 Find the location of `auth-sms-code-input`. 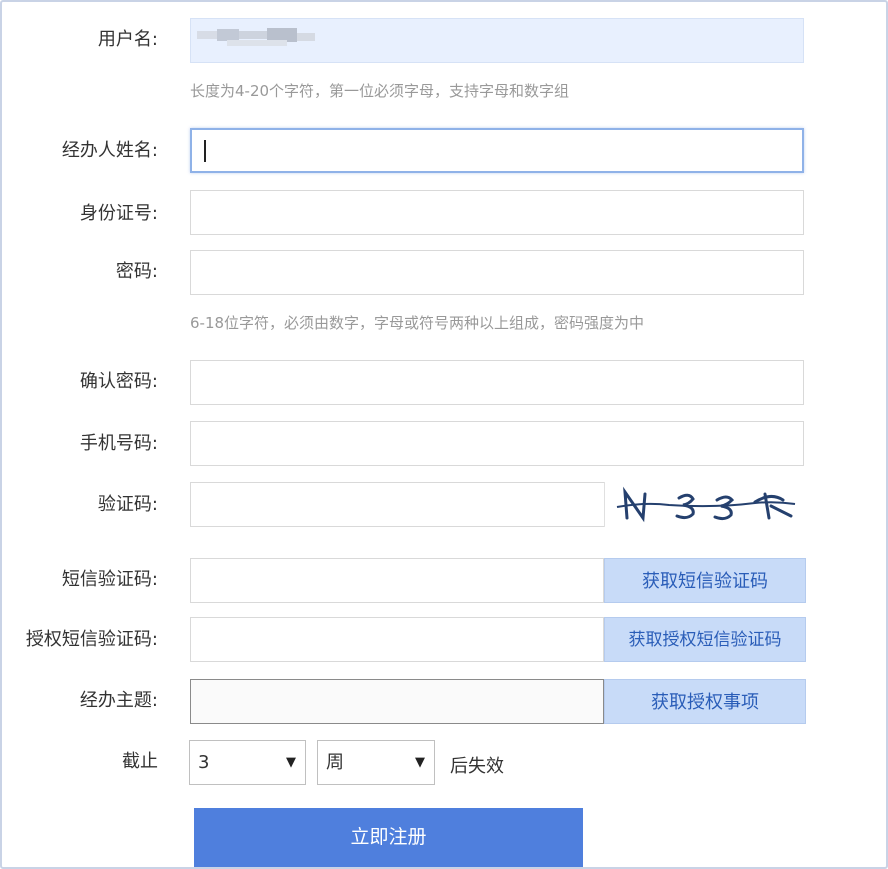

auth-sms-code-input is located at coordinates (397, 639).